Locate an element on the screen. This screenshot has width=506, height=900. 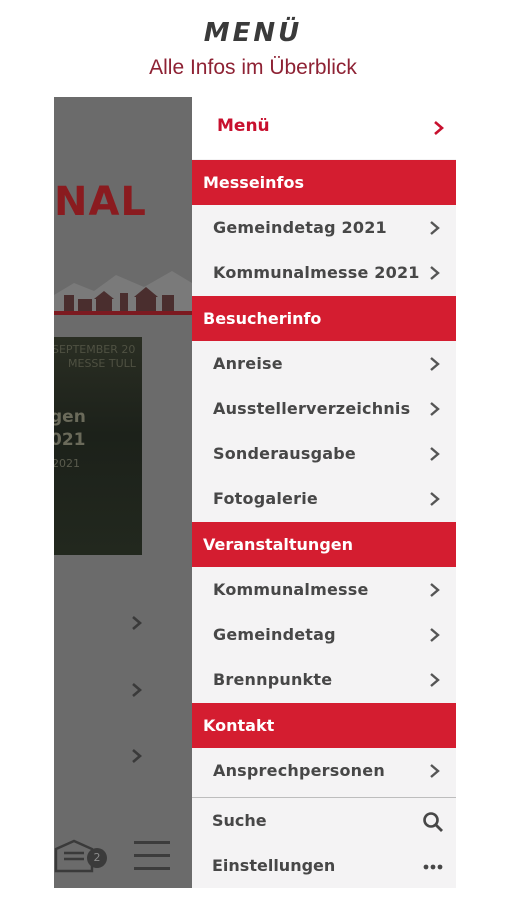
page-subtitle: Alle Infos im Überblick is located at coordinates (253, 67).